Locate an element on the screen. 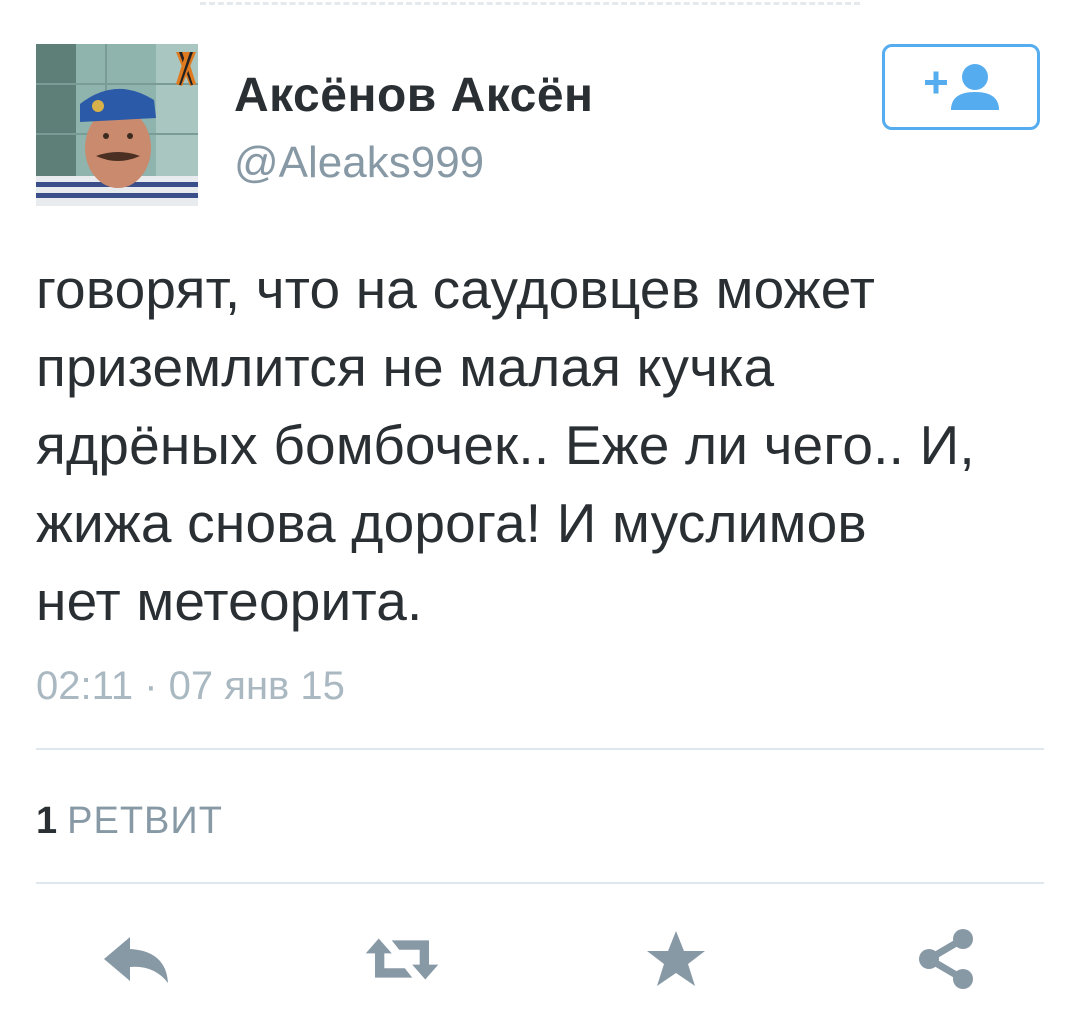 The image size is (1080, 1022). retweet-stats: 1 РЕТВИТ is located at coordinates (129, 821).